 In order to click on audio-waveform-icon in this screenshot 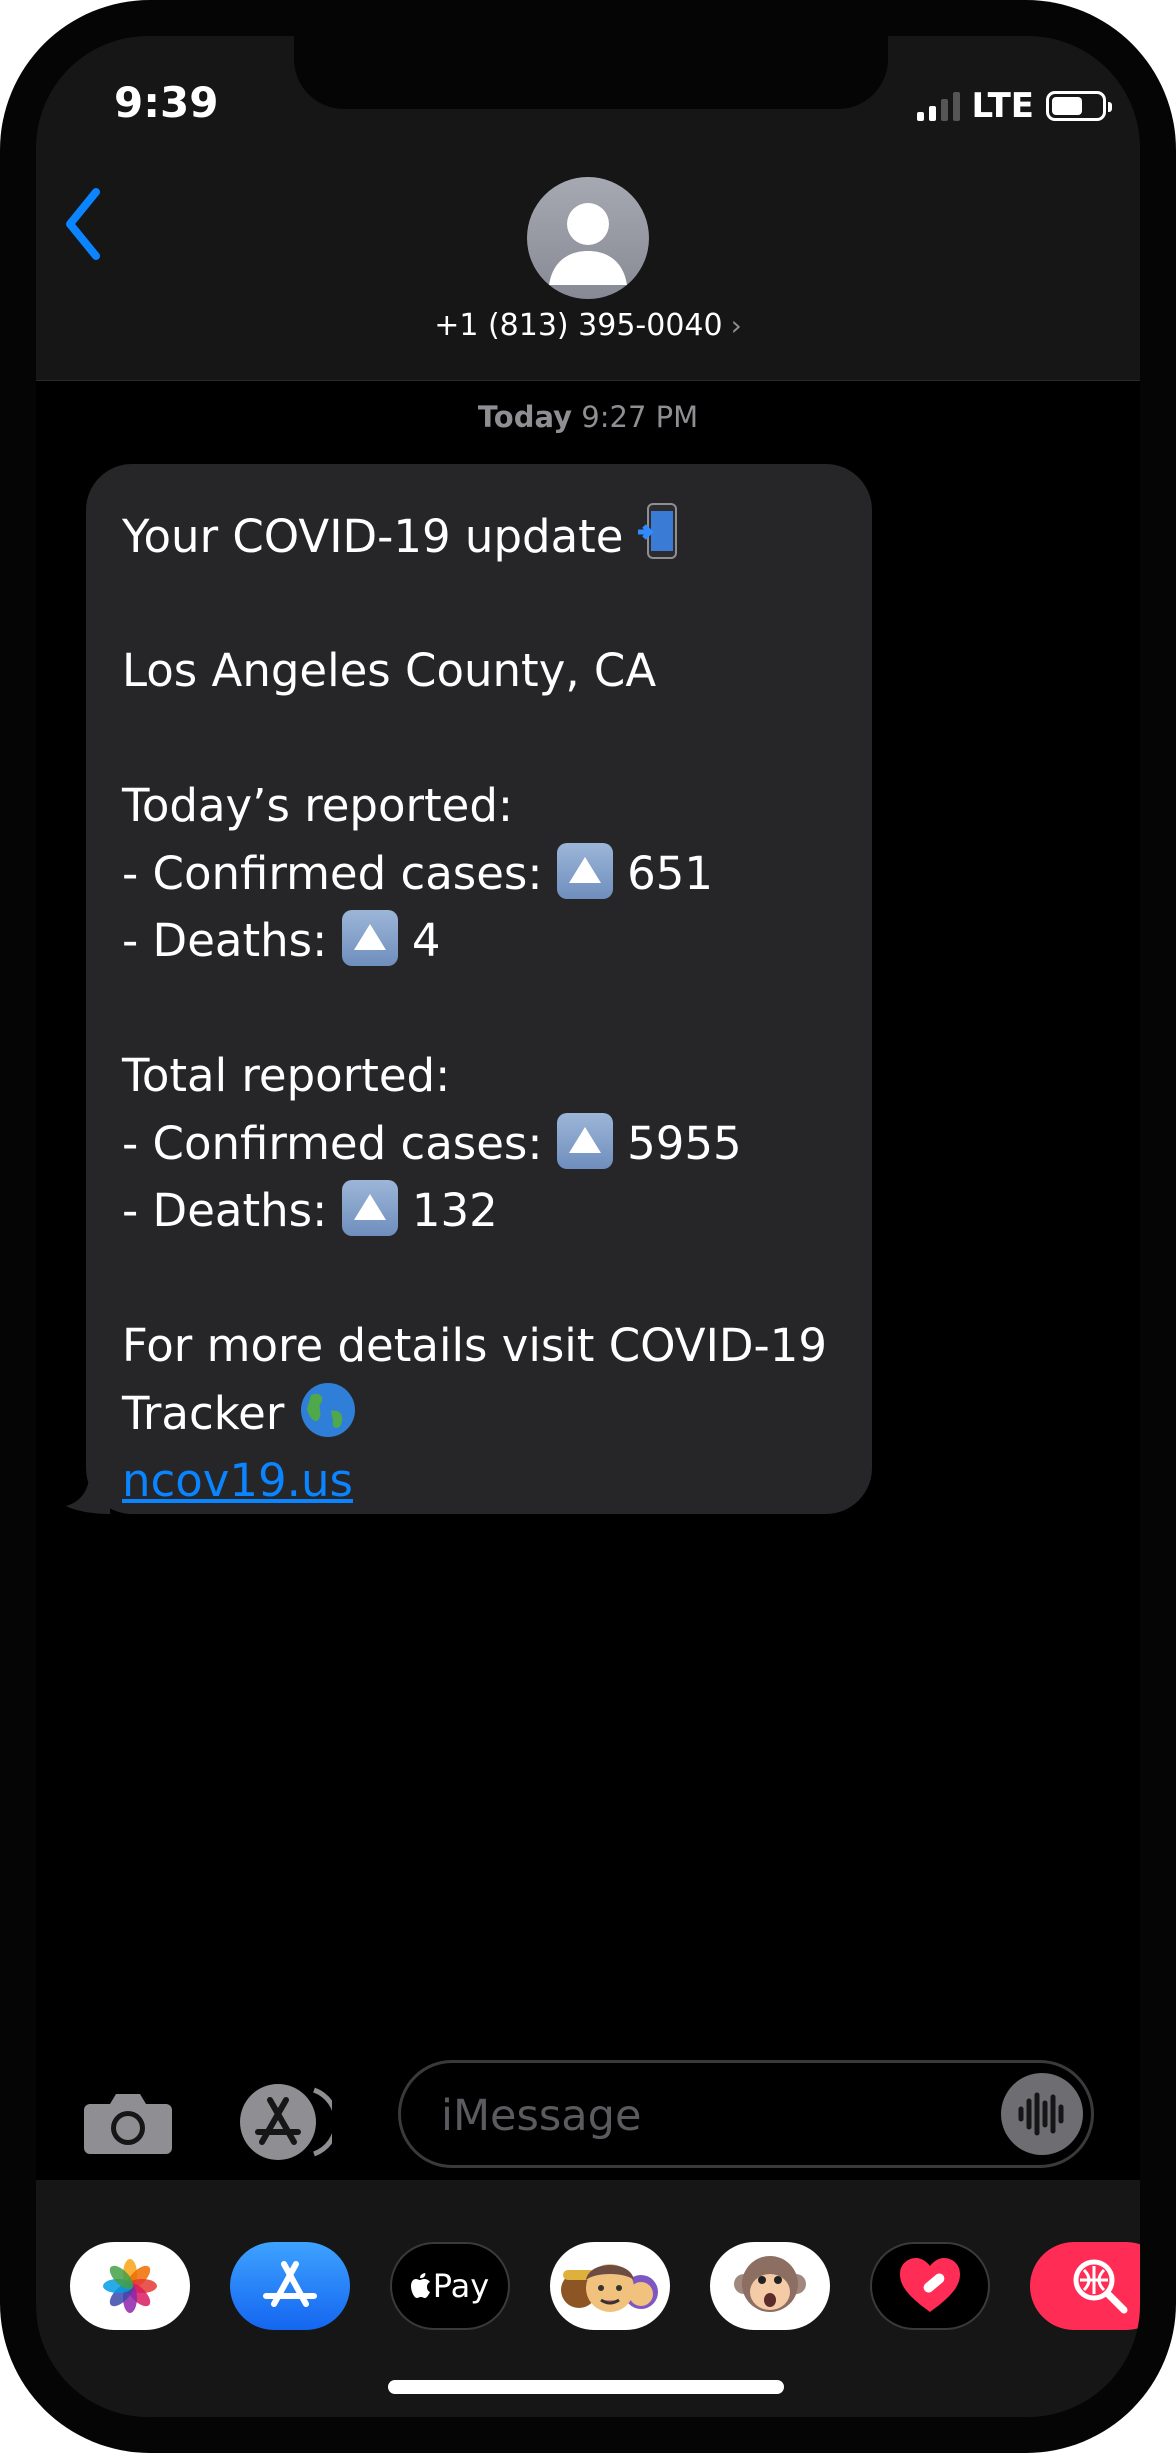, I will do `click(1042, 2114)`.